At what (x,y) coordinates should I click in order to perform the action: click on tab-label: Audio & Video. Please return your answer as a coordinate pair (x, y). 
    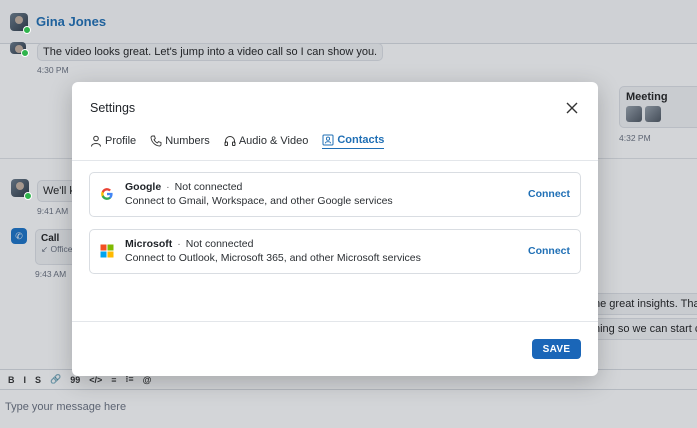
    Looking at the image, I should click on (273, 140).